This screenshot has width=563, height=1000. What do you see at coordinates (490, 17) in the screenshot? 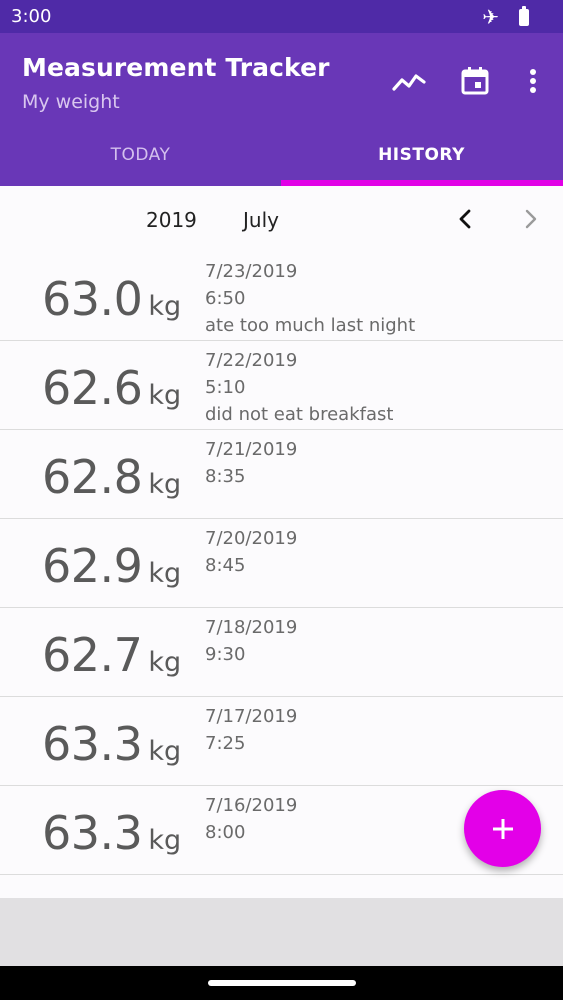
I see `airplane-mode-icon: ✈` at bounding box center [490, 17].